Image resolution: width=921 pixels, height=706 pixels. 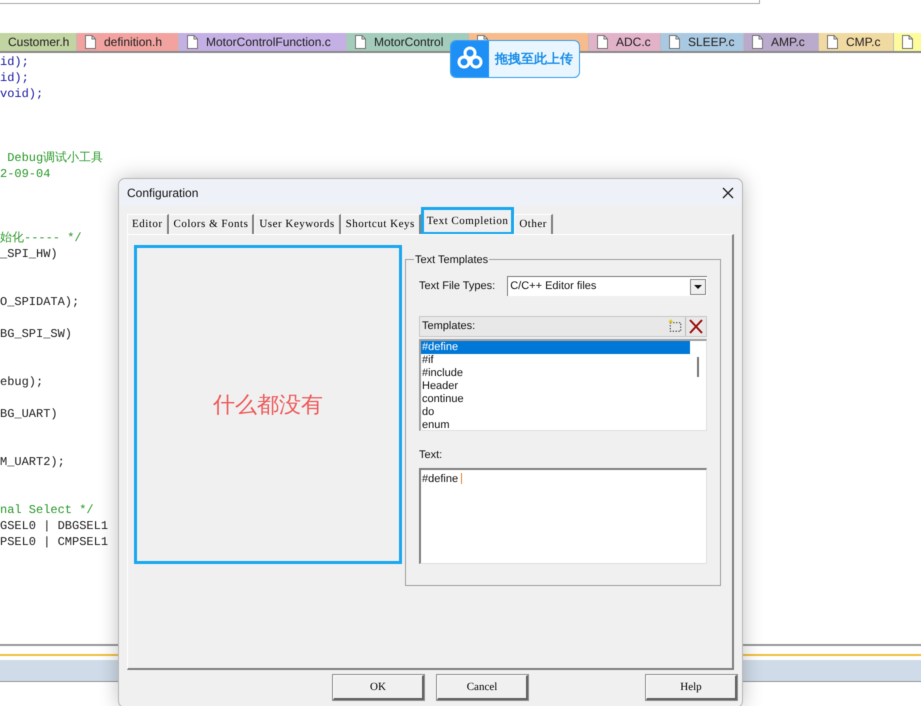 I want to click on code-line: nal Select */, so click(x=47, y=510).